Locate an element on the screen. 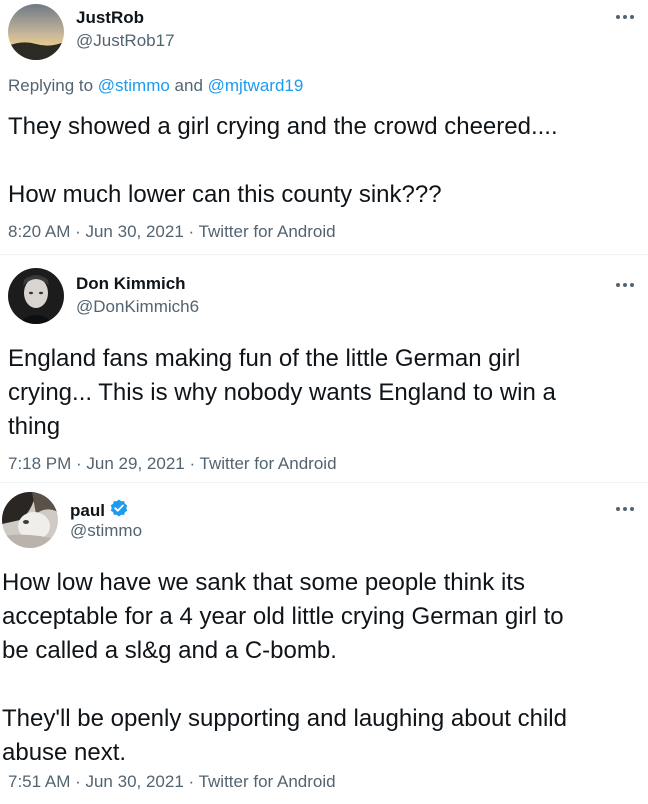 This screenshot has height=804, width=648. avatar-portrait-image is located at coordinates (36, 296).